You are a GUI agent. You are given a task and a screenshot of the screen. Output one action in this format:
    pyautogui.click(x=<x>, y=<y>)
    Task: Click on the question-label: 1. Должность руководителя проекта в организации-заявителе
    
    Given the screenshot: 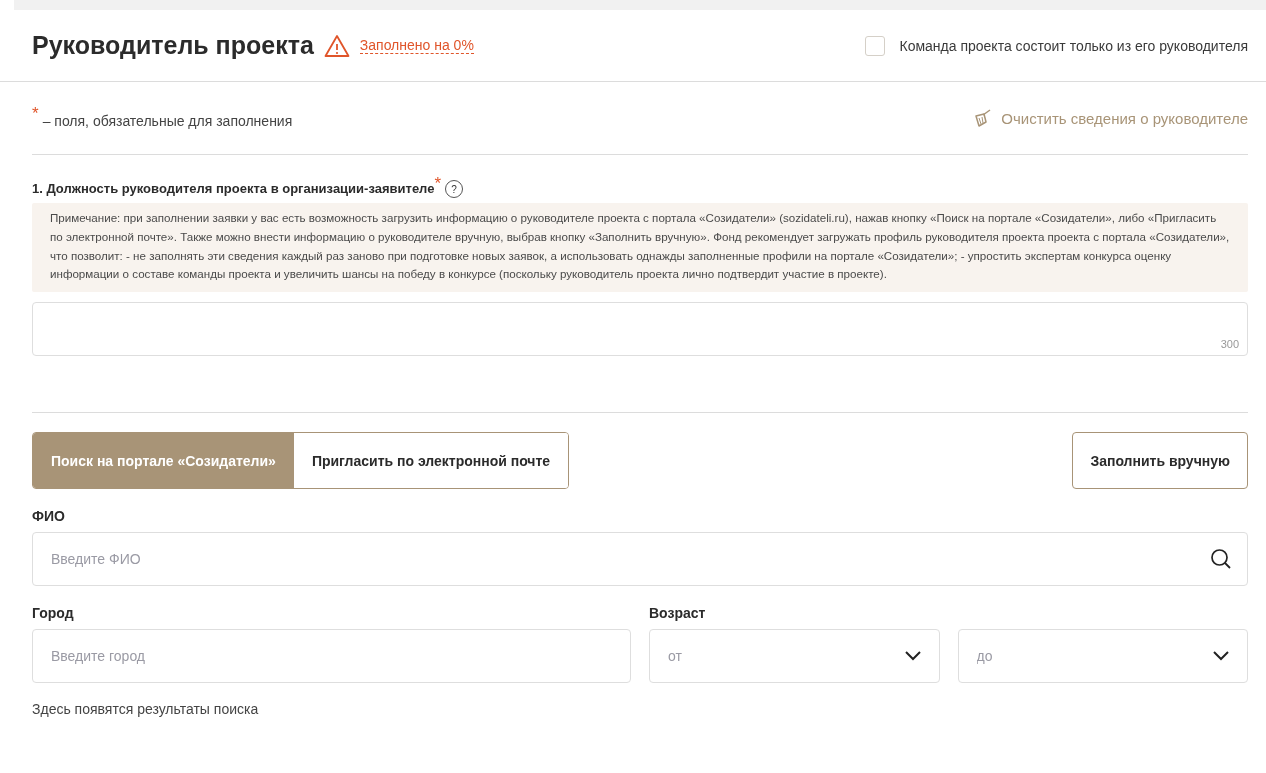 What is the action you would take?
    pyautogui.click(x=233, y=188)
    